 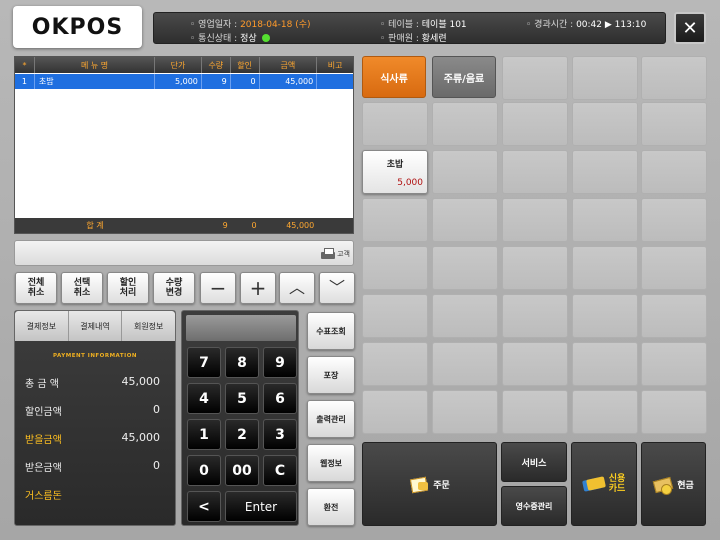 I want to click on enter-button: Enter, so click(x=261, y=506).